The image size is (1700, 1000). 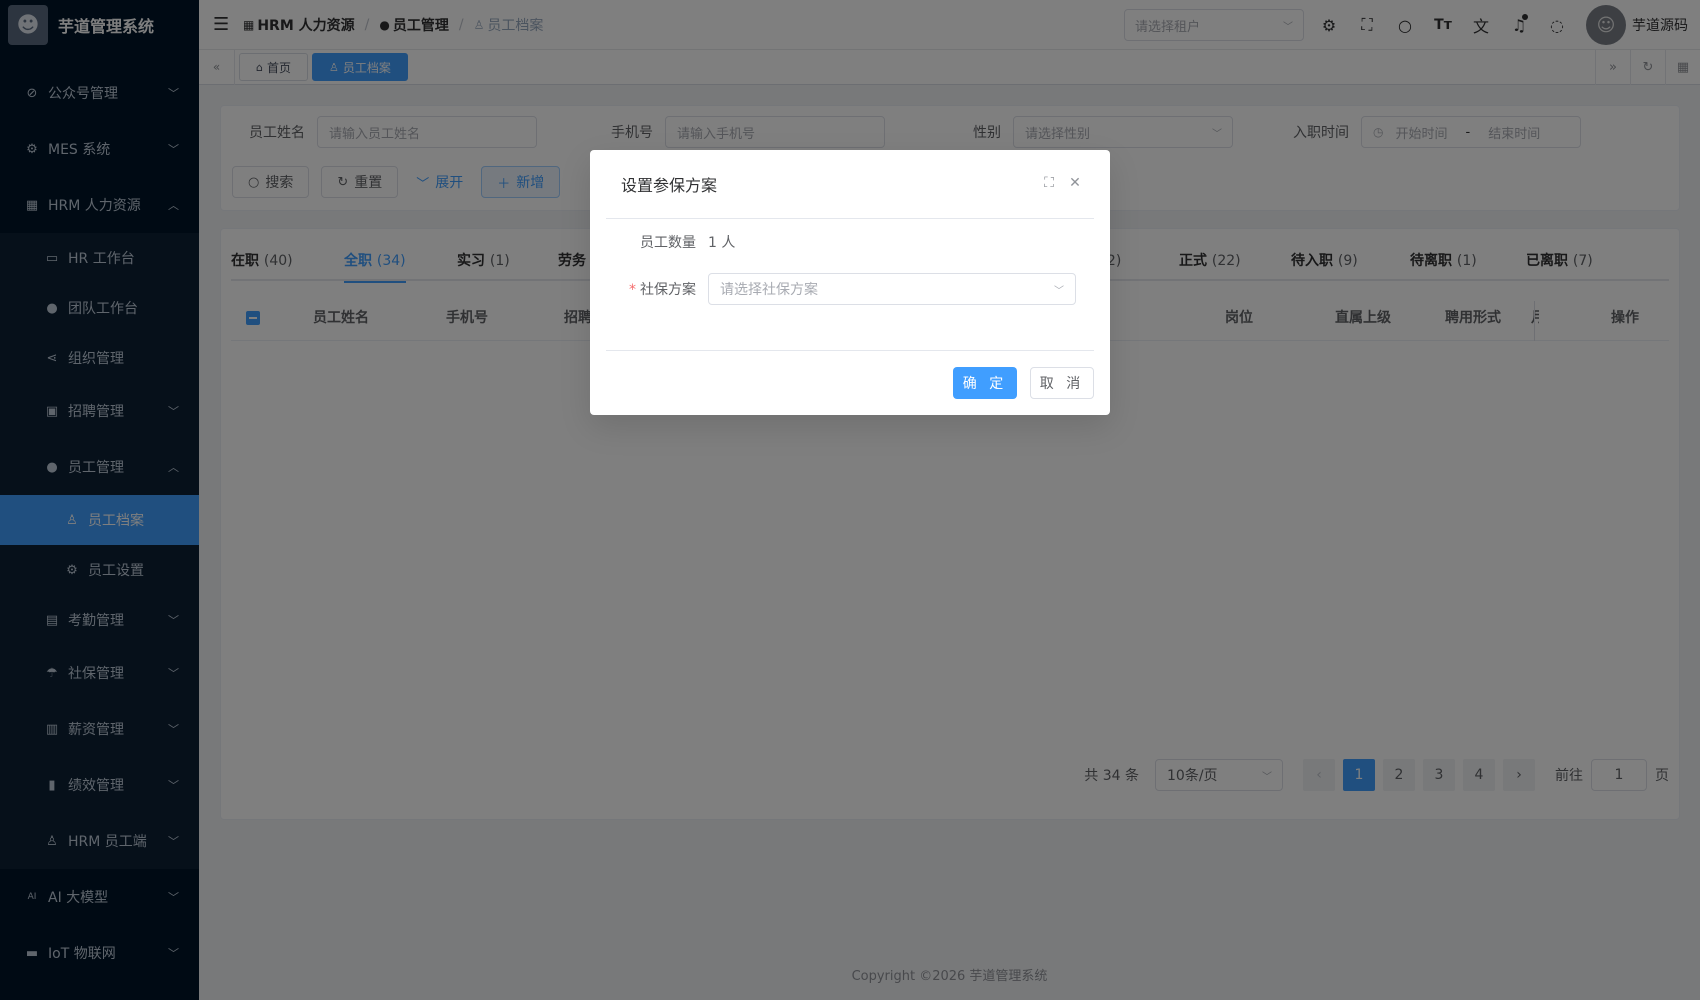 I want to click on count-label: 员工数量, so click(x=668, y=243).